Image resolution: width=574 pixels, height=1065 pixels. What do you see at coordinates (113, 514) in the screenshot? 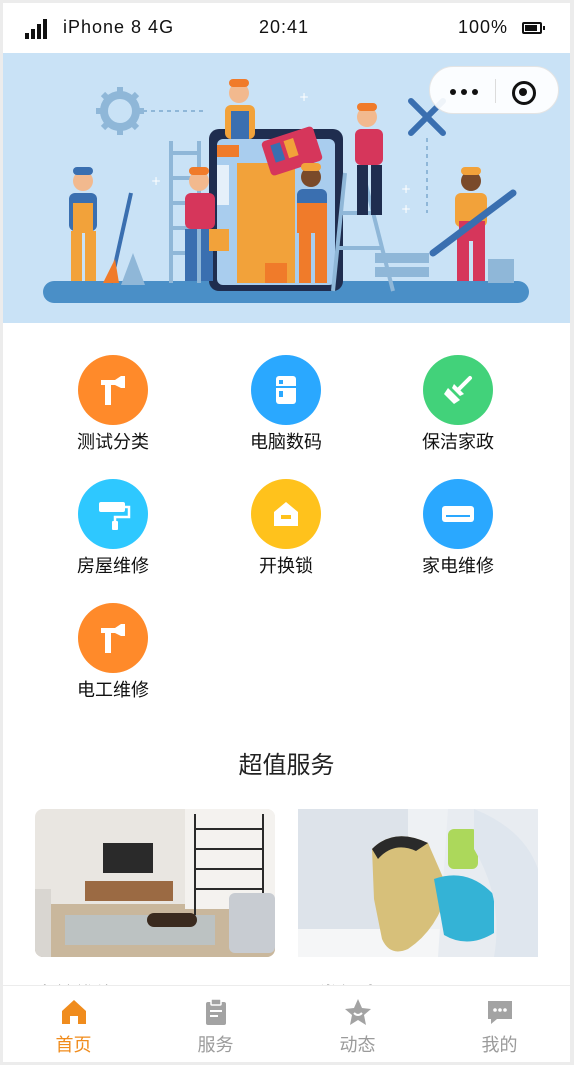
I see `paint-roller-icon` at bounding box center [113, 514].